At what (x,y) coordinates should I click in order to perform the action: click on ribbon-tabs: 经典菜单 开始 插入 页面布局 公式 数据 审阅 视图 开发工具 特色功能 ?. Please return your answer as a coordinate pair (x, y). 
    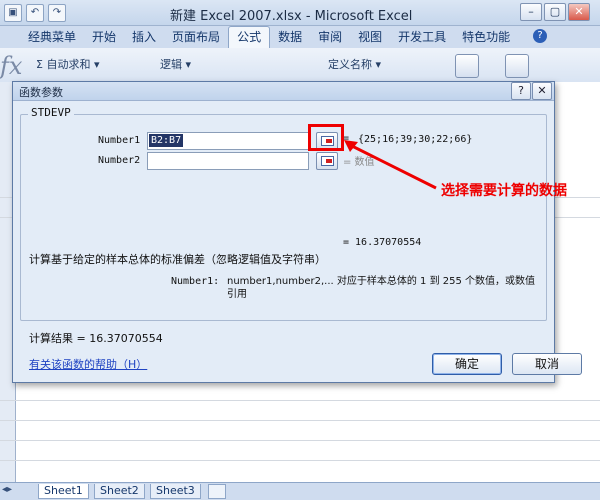
    Looking at the image, I should click on (300, 37).